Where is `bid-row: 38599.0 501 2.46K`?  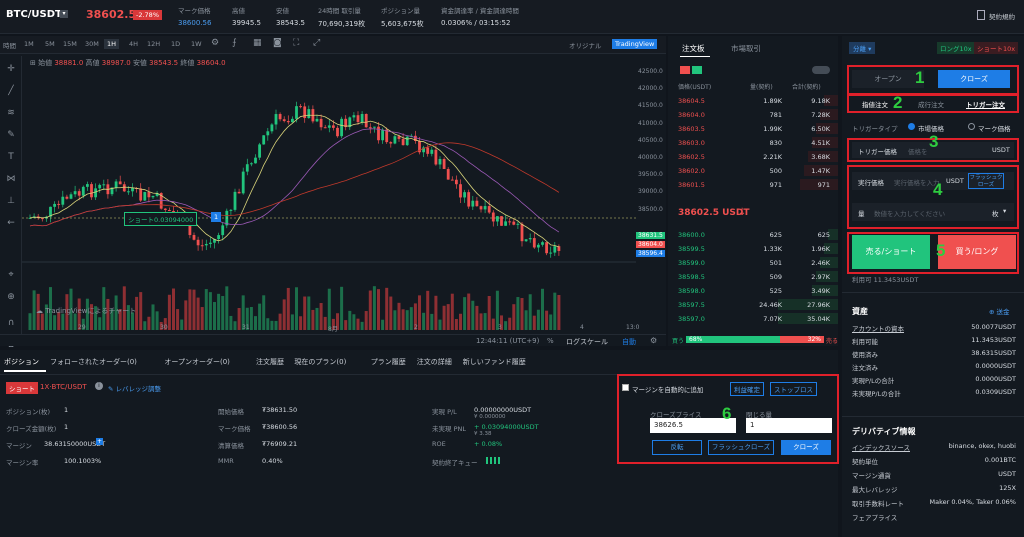 bid-row: 38599.0 501 2.46K is located at coordinates (753, 262).